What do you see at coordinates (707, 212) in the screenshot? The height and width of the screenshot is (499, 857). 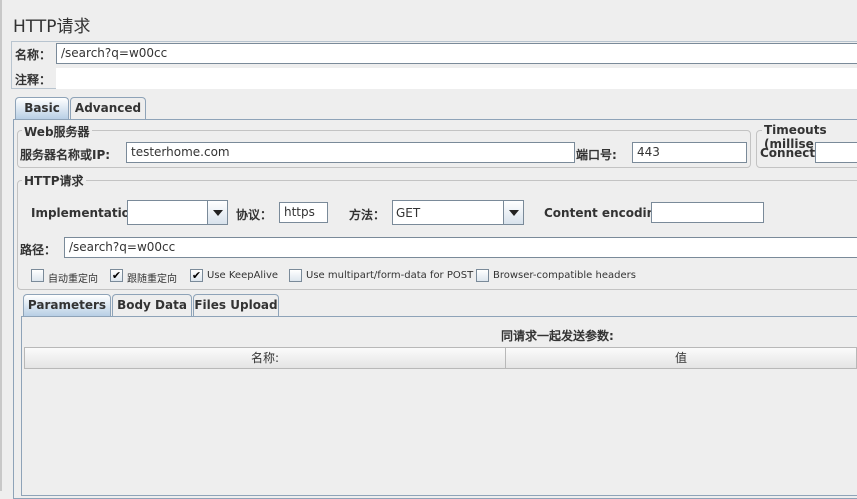 I see `content-encoding-field` at bounding box center [707, 212].